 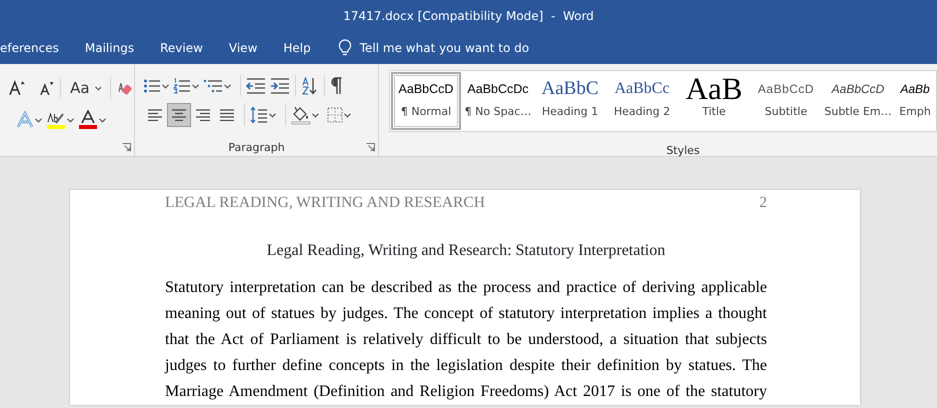 What do you see at coordinates (786, 112) in the screenshot?
I see `style-name: Subtitle` at bounding box center [786, 112].